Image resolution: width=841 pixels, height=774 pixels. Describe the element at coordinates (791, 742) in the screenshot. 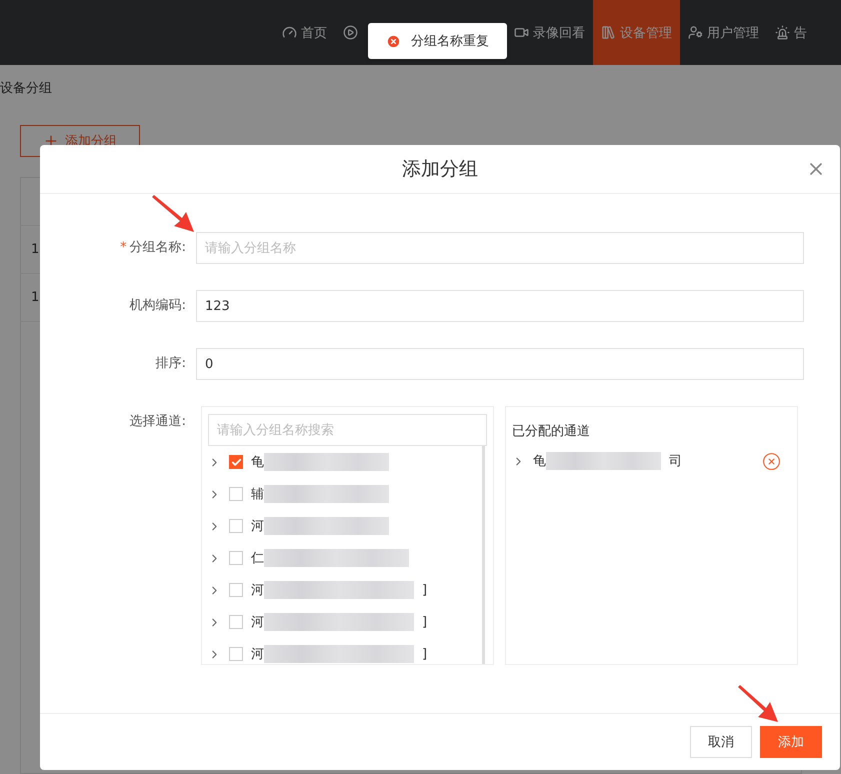

I see `submit-button: 添加` at that location.